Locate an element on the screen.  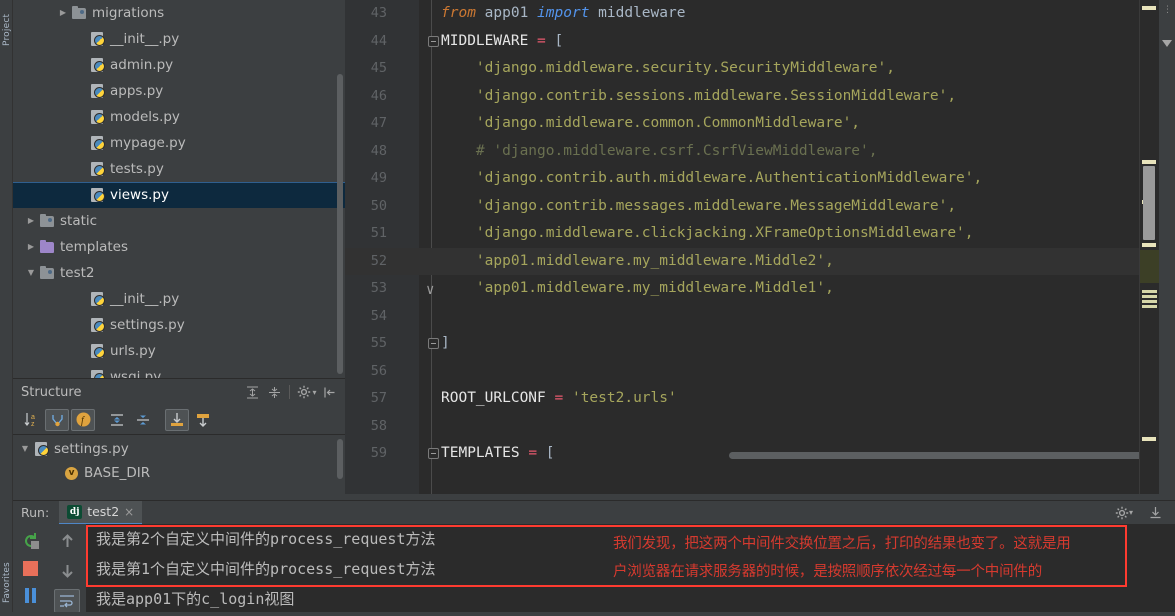
rerun-button is located at coordinates (31, 541).